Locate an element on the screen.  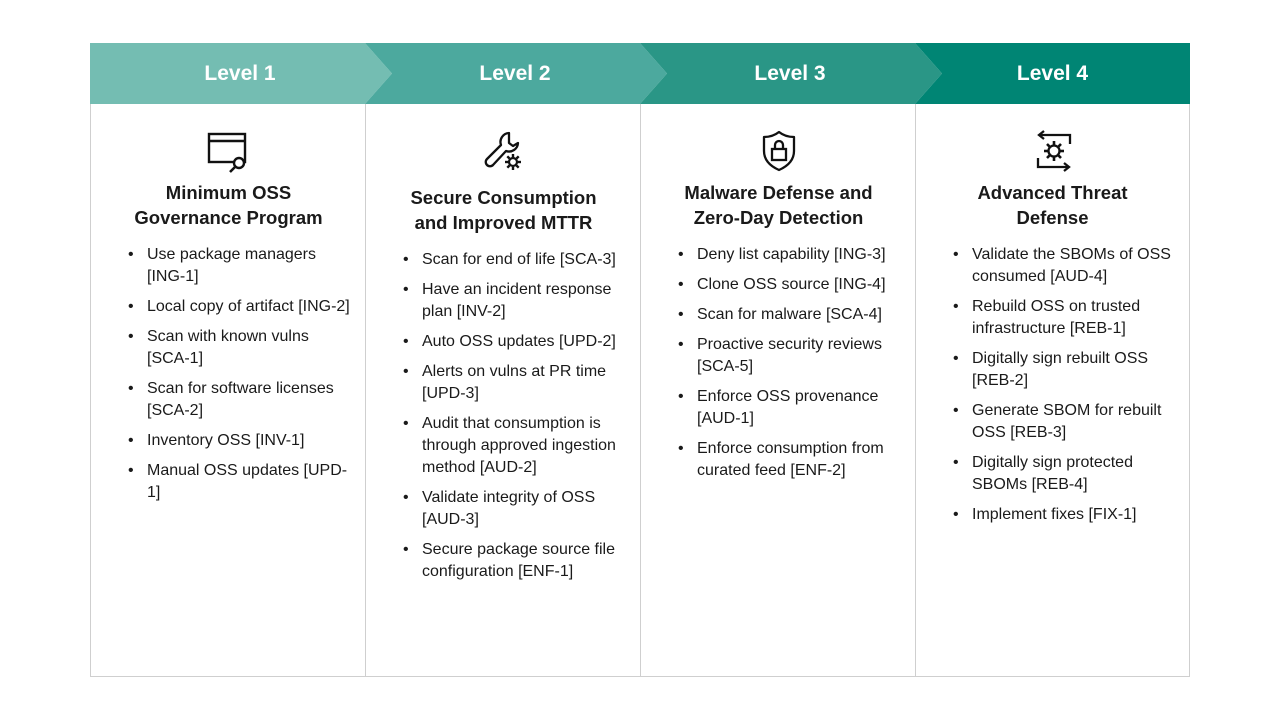
practice-item: Deny list capability [ING-3] is located at coordinates (787, 255).